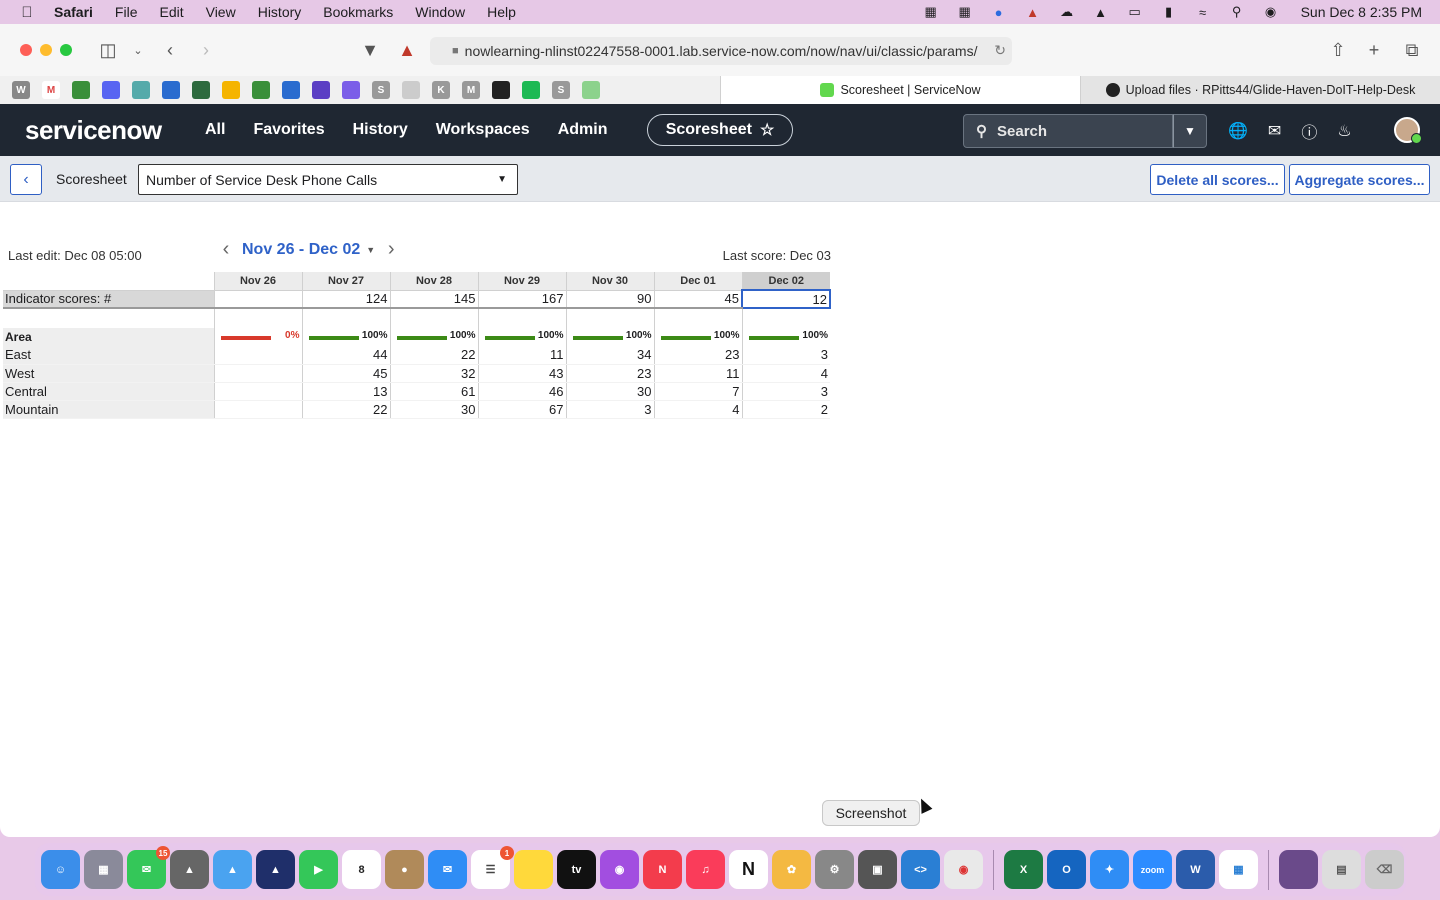 This screenshot has width=1440, height=900. What do you see at coordinates (471, 90) in the screenshot?
I see `m-favicon-icon: M` at bounding box center [471, 90].